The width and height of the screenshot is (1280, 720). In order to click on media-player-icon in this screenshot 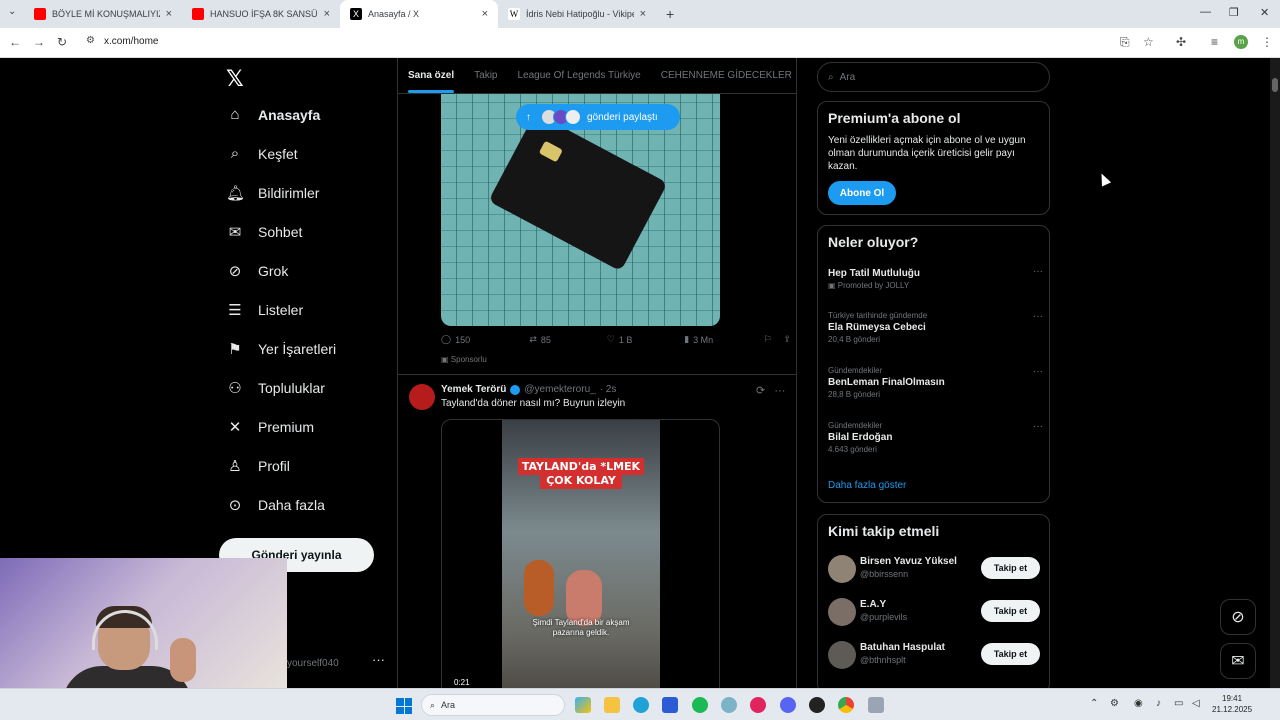, I will do `click(758, 705)`.